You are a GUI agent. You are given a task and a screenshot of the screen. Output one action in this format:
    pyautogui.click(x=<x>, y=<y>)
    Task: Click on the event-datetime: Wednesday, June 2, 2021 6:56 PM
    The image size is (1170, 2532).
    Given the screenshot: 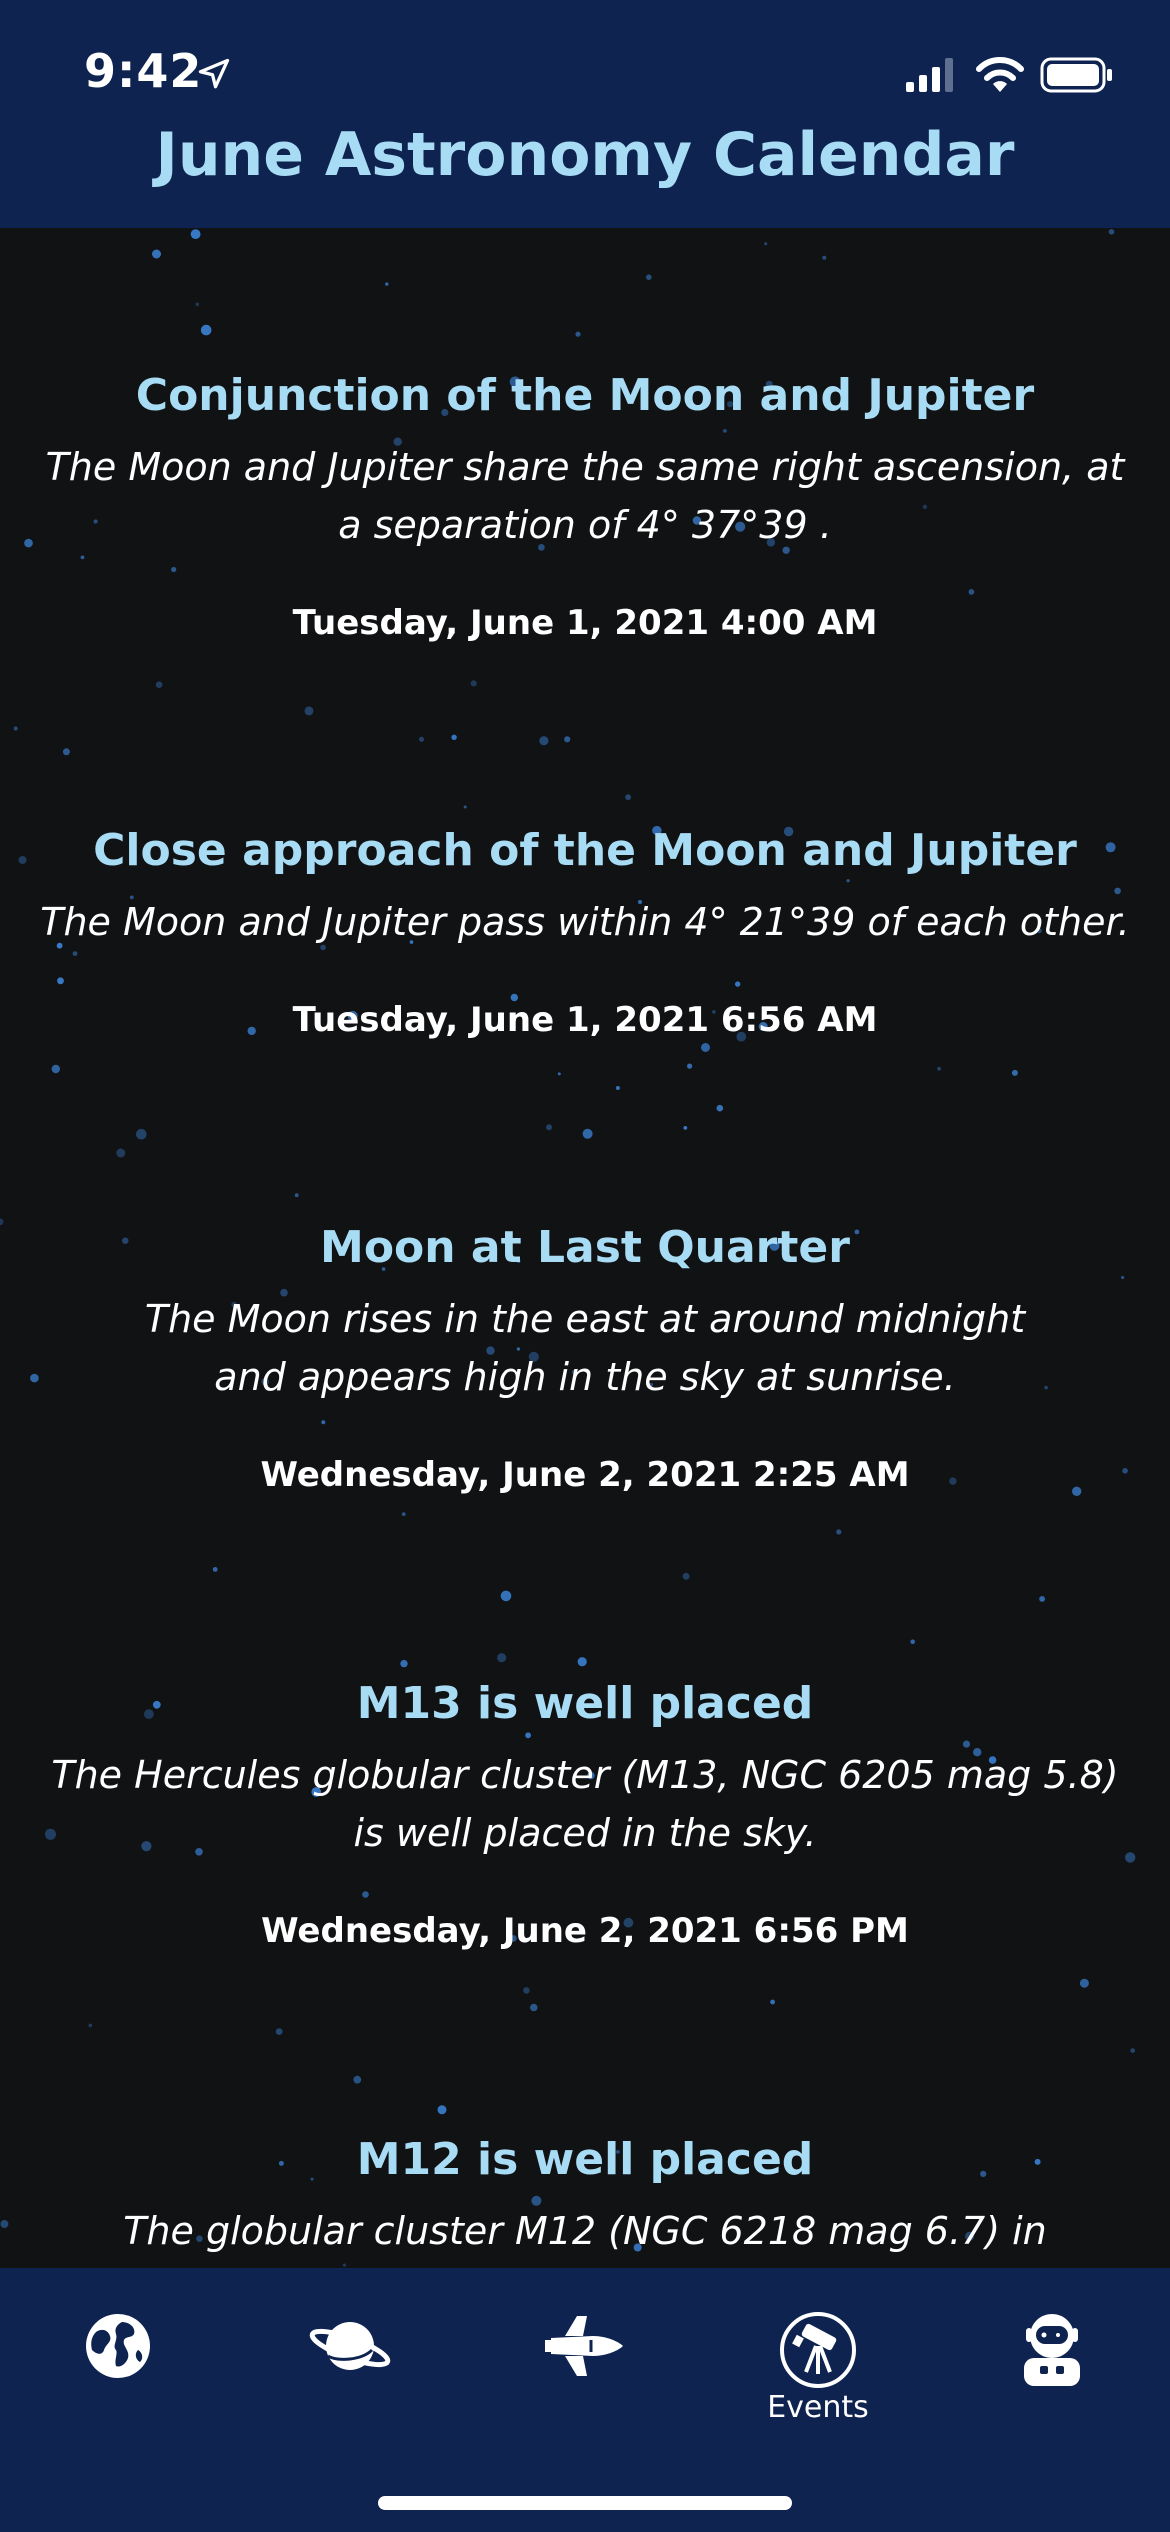 What is the action you would take?
    pyautogui.click(x=585, y=1931)
    